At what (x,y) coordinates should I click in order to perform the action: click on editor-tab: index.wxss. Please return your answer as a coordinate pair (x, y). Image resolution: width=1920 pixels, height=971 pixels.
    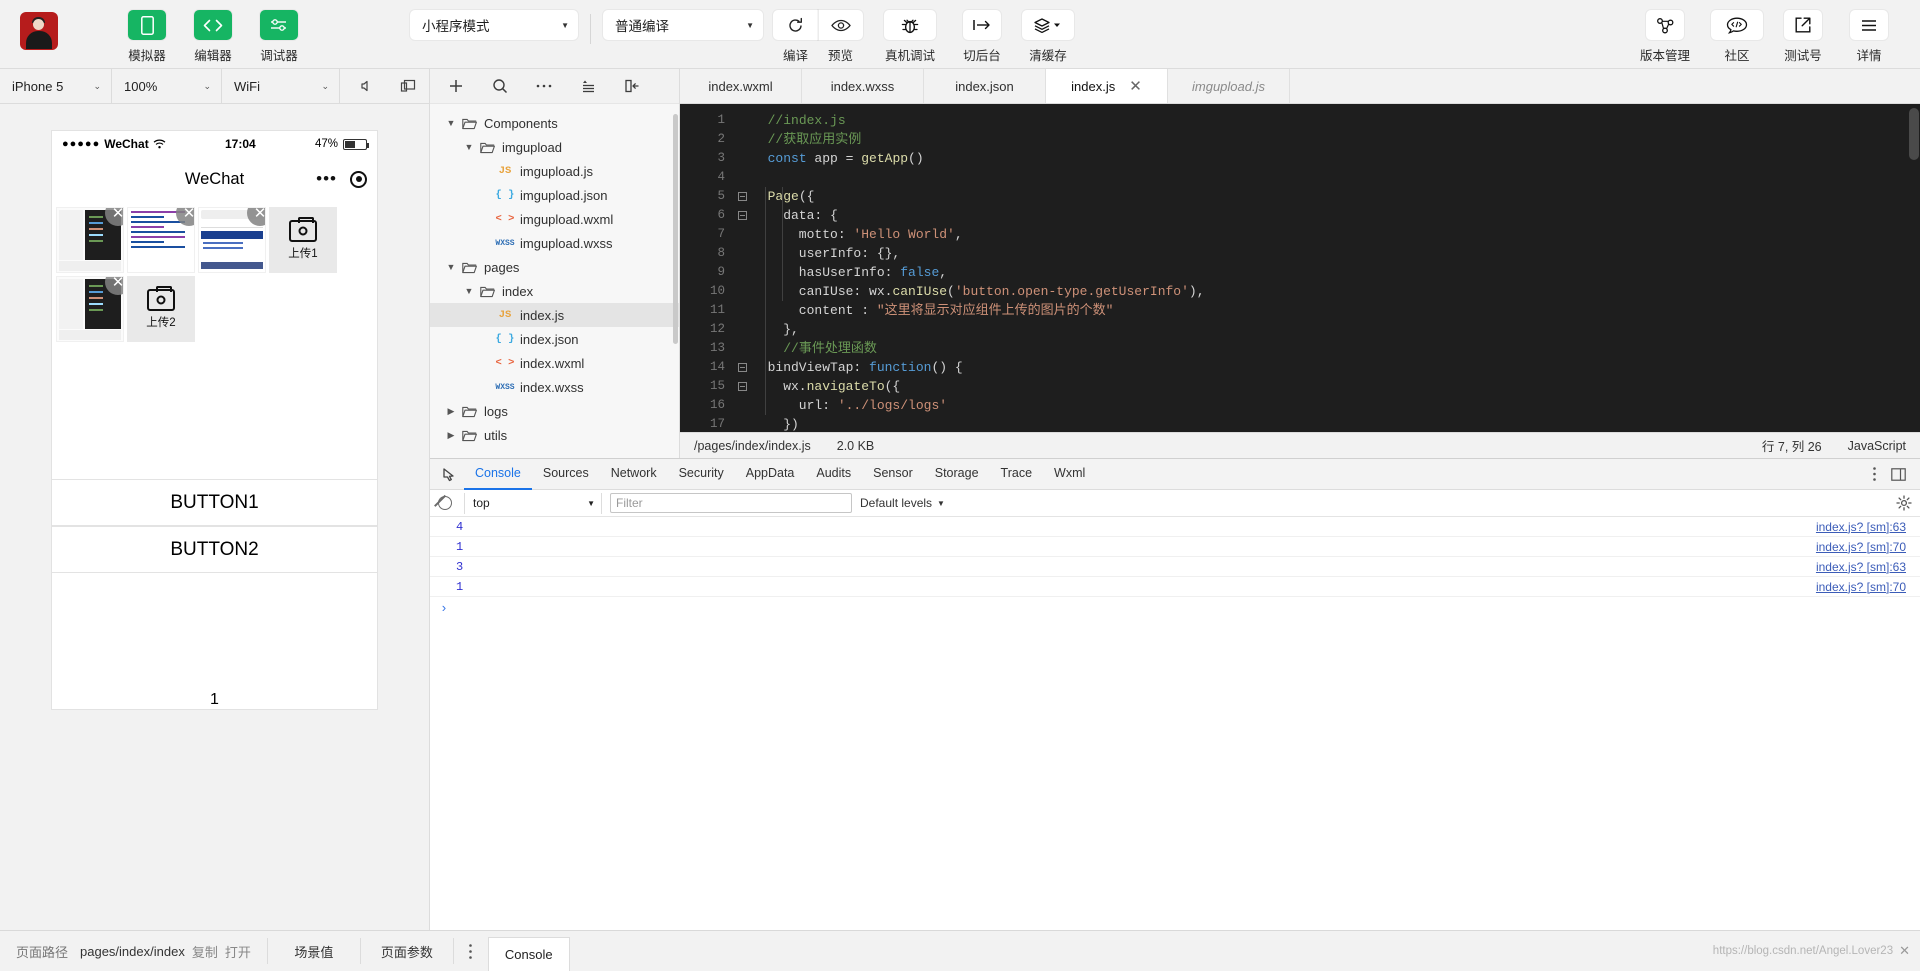
    Looking at the image, I should click on (863, 86).